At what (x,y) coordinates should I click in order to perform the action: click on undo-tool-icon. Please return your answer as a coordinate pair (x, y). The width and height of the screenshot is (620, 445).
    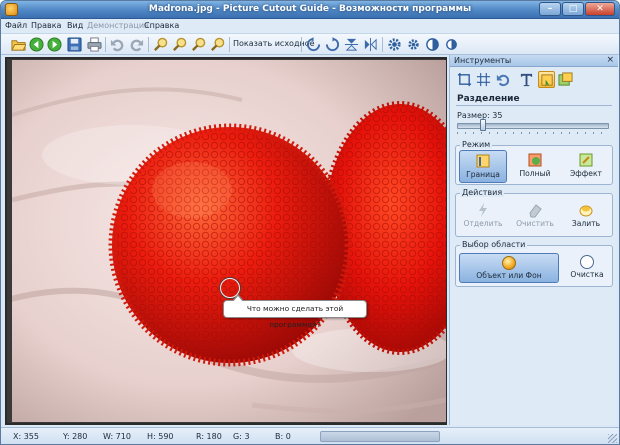
    Looking at the image, I should click on (502, 79).